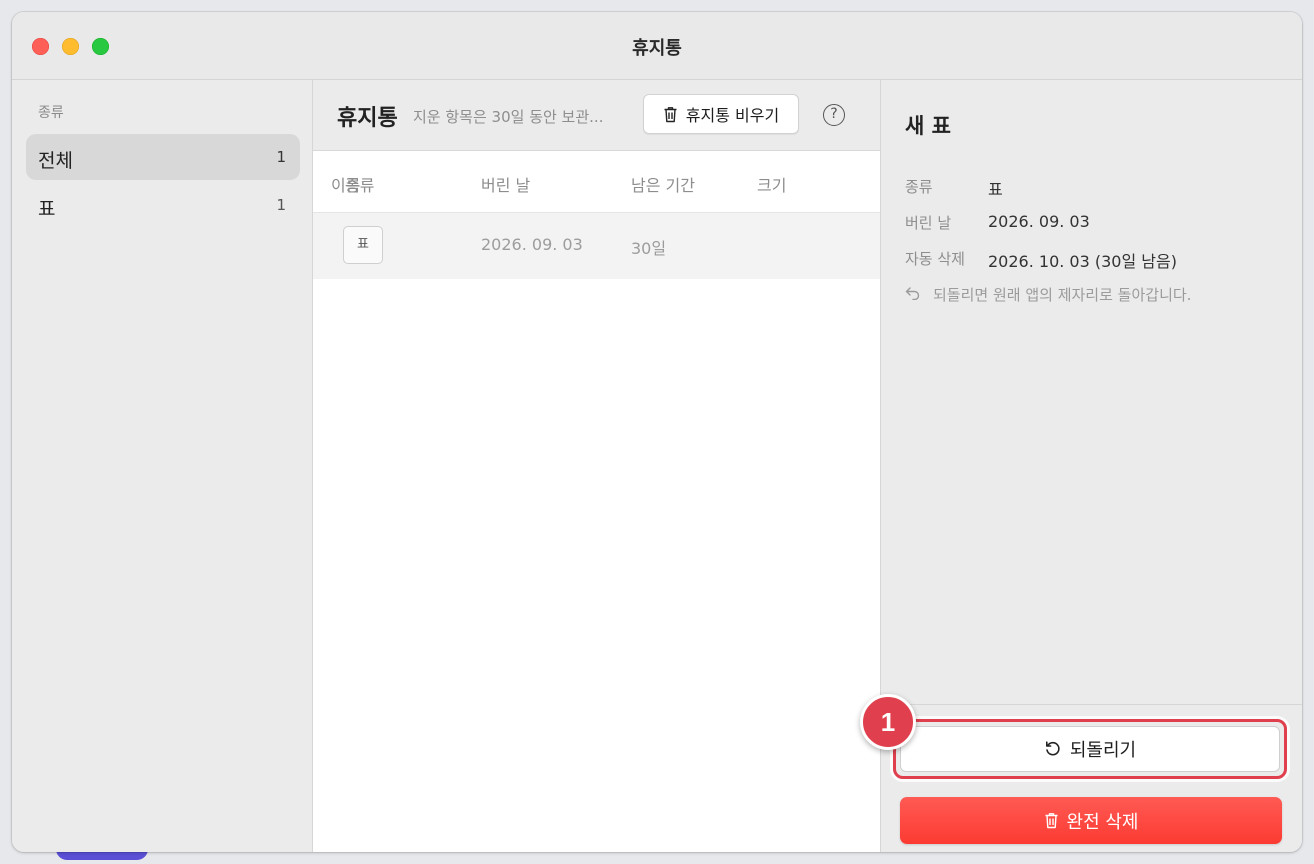  Describe the element at coordinates (928, 126) in the screenshot. I see `detail-title: 새 표` at that location.